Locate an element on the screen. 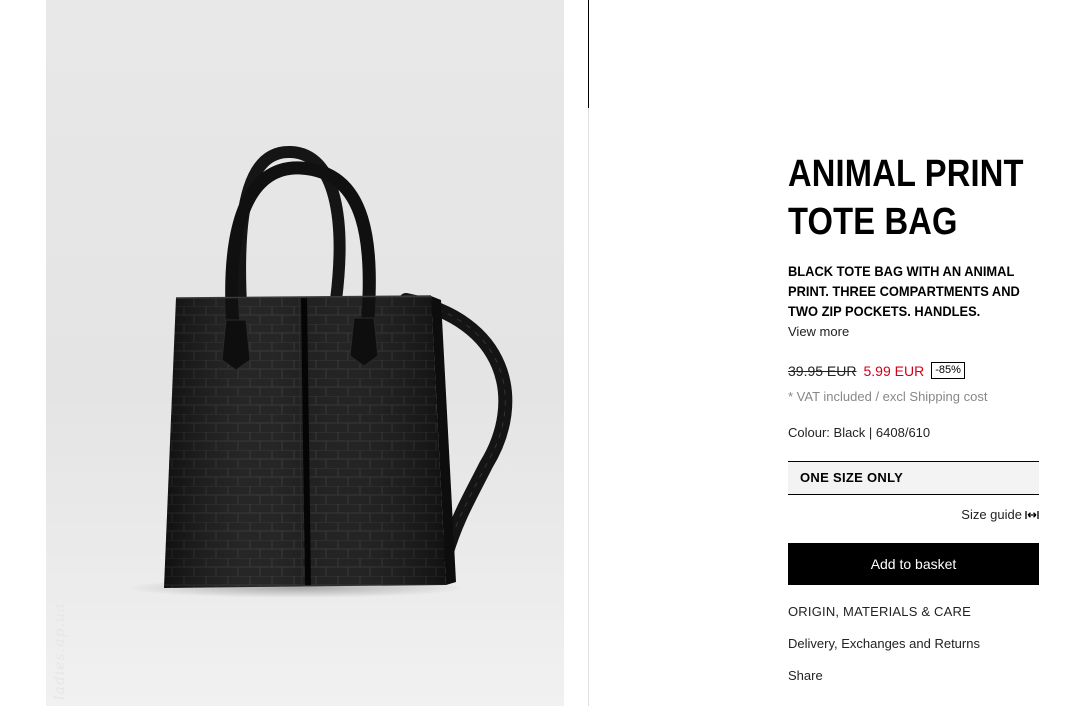 The width and height of the screenshot is (1088, 706). old-price: 39.95 EUR is located at coordinates (822, 370).